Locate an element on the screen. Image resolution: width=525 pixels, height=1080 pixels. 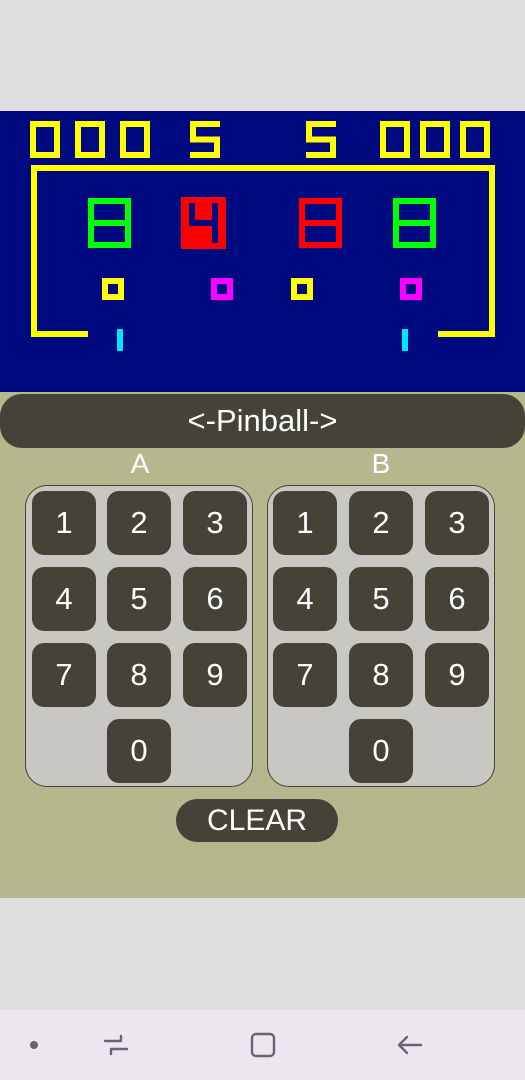
keypad-b-key-2: 2 is located at coordinates (381, 523).